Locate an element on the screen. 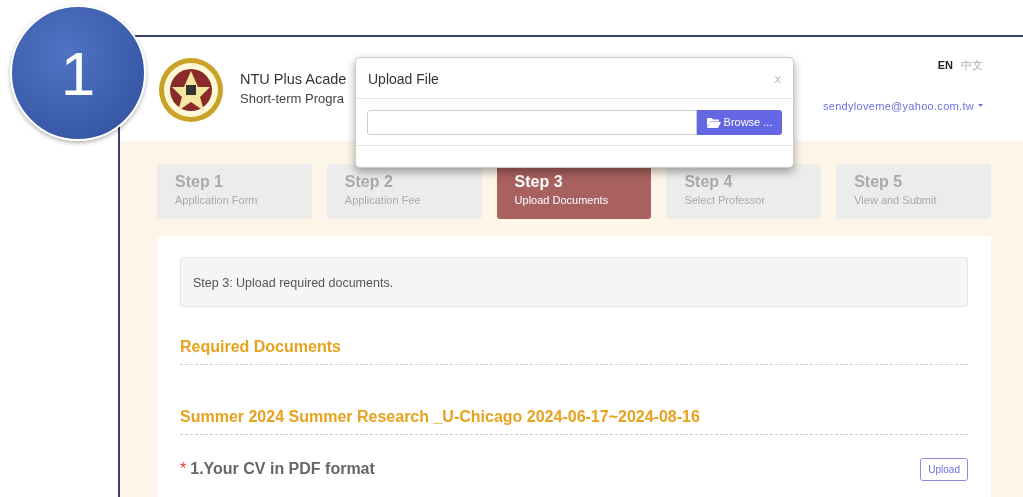 This screenshot has width=1023, height=497. section-heading: Required Documents is located at coordinates (574, 350).